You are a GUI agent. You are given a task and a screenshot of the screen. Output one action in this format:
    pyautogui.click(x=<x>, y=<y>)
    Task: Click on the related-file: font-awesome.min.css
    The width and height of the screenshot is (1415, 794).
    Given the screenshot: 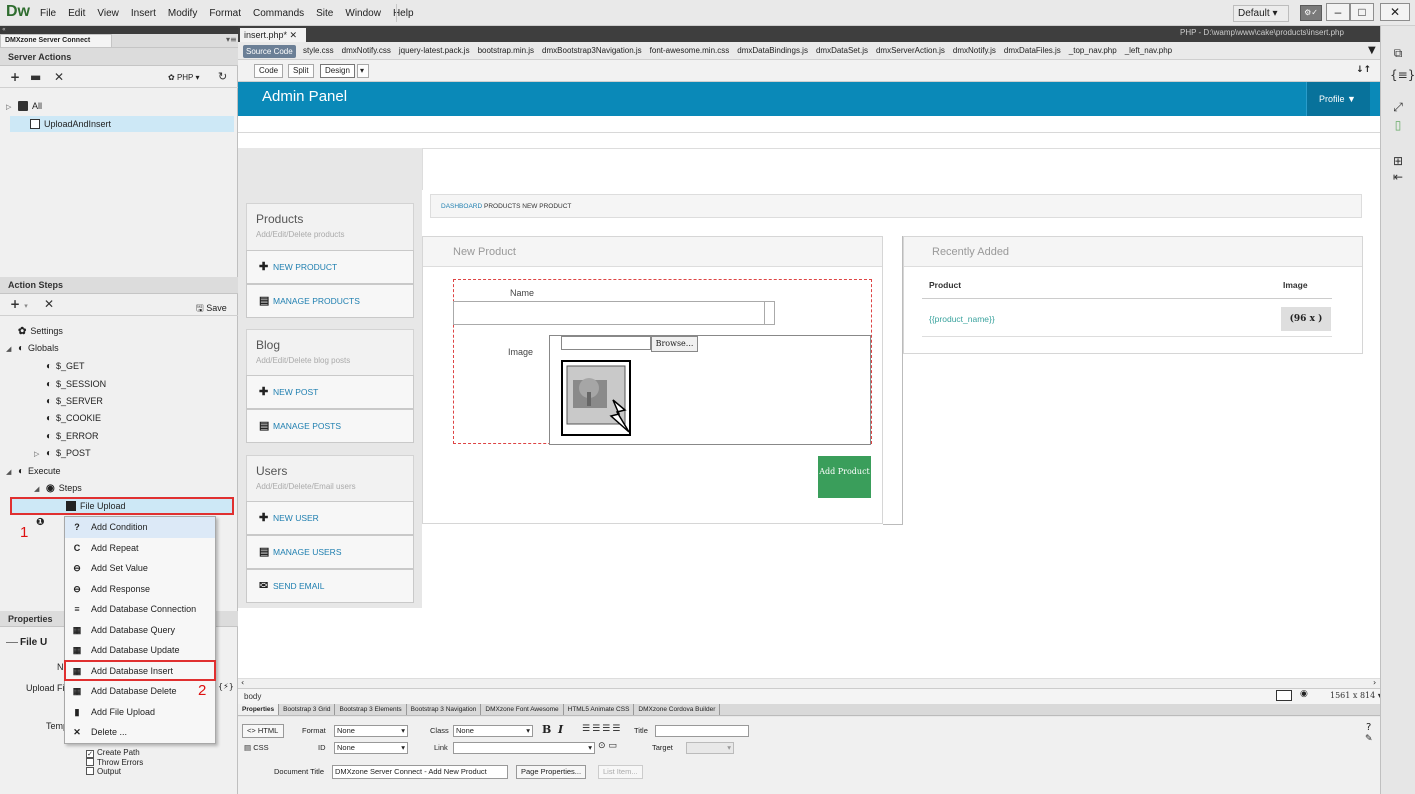 What is the action you would take?
    pyautogui.click(x=690, y=50)
    